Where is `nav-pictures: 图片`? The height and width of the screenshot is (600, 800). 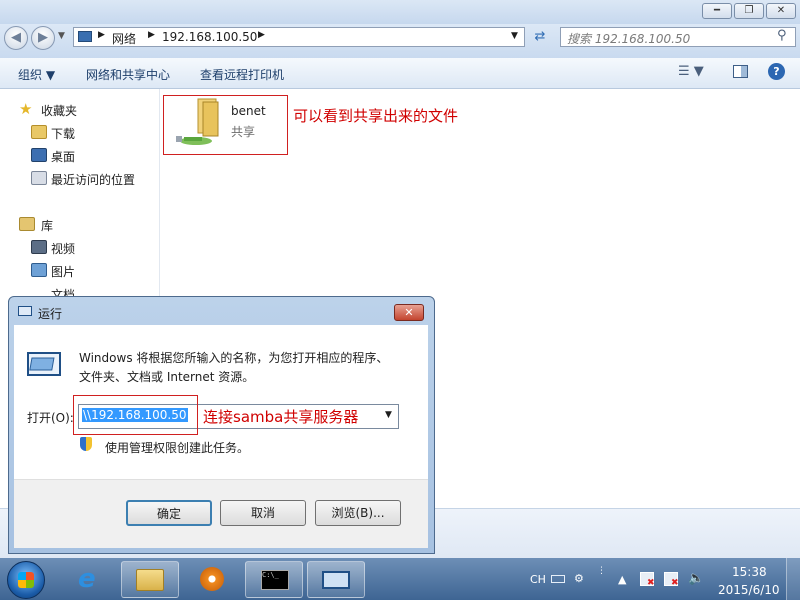 nav-pictures: 图片 is located at coordinates (63, 271).